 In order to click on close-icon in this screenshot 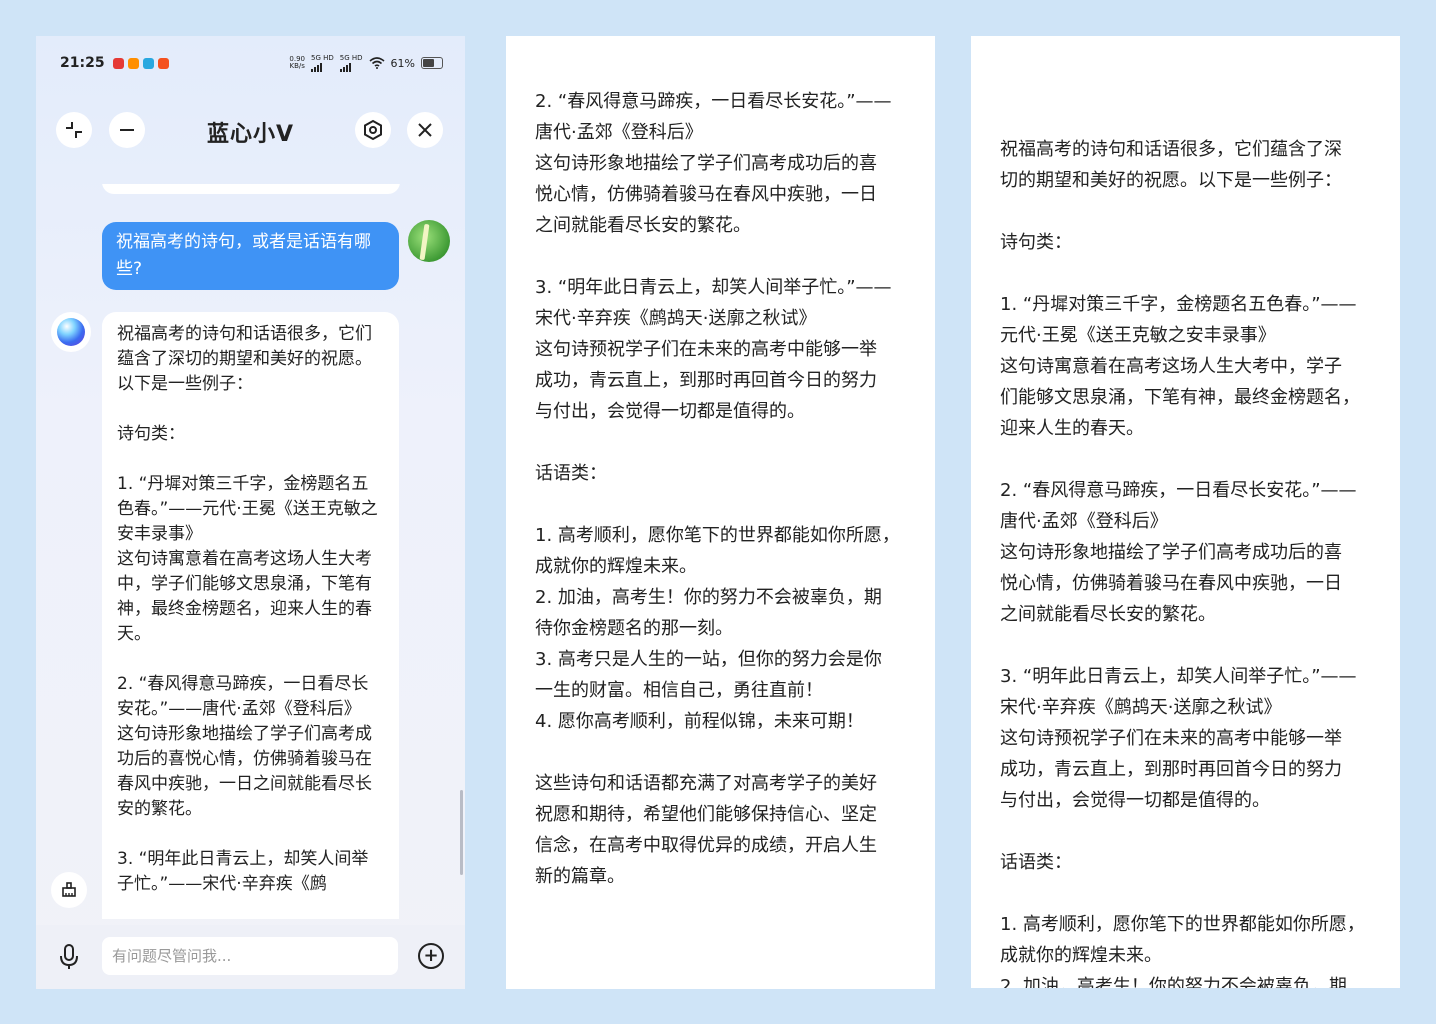, I will do `click(425, 130)`.